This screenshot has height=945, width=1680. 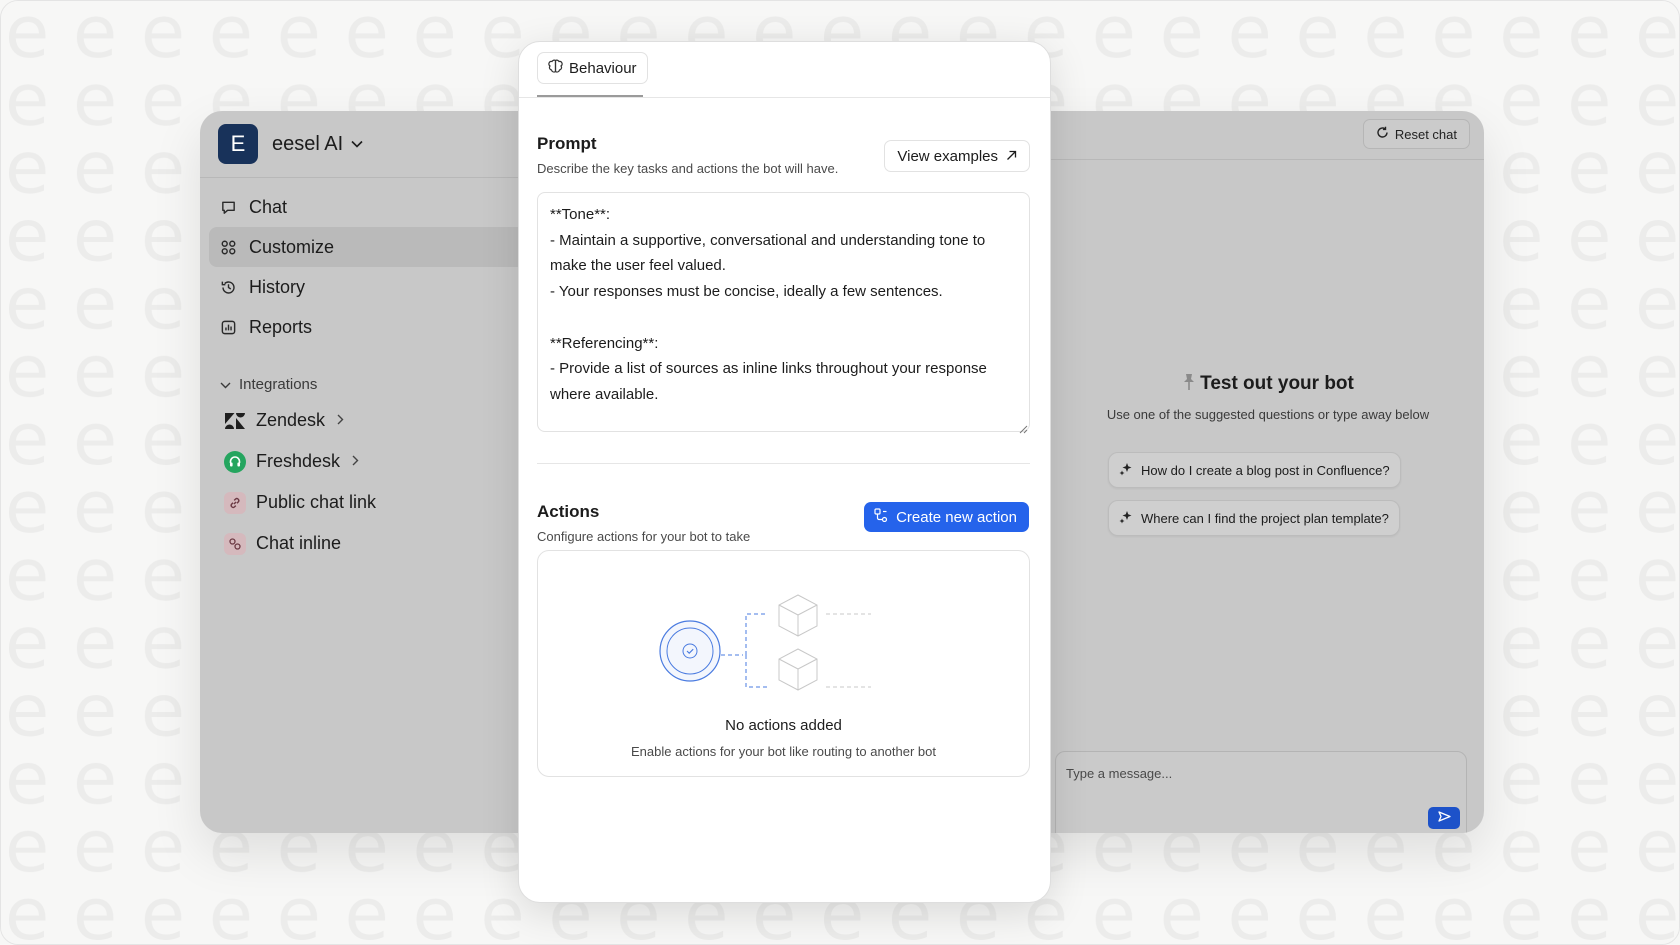 I want to click on nav-item-reports: Reports, so click(x=364, y=327).